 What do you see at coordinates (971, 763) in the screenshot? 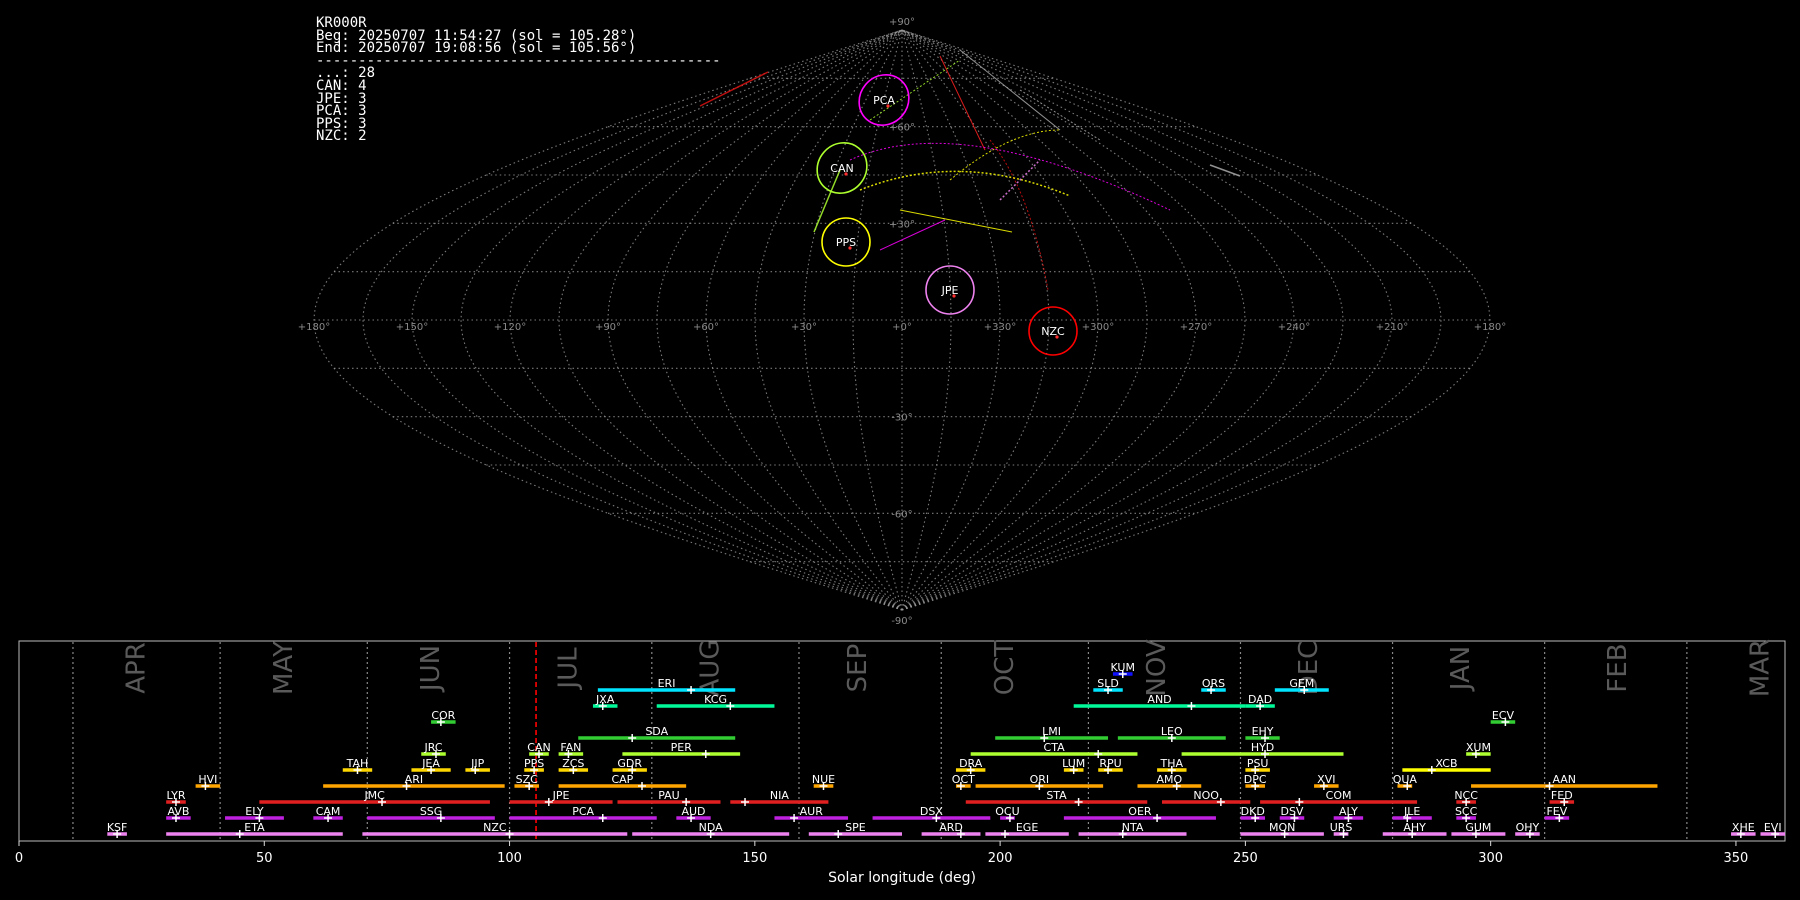
I see `shower-label-dra: DRA` at bounding box center [971, 763].